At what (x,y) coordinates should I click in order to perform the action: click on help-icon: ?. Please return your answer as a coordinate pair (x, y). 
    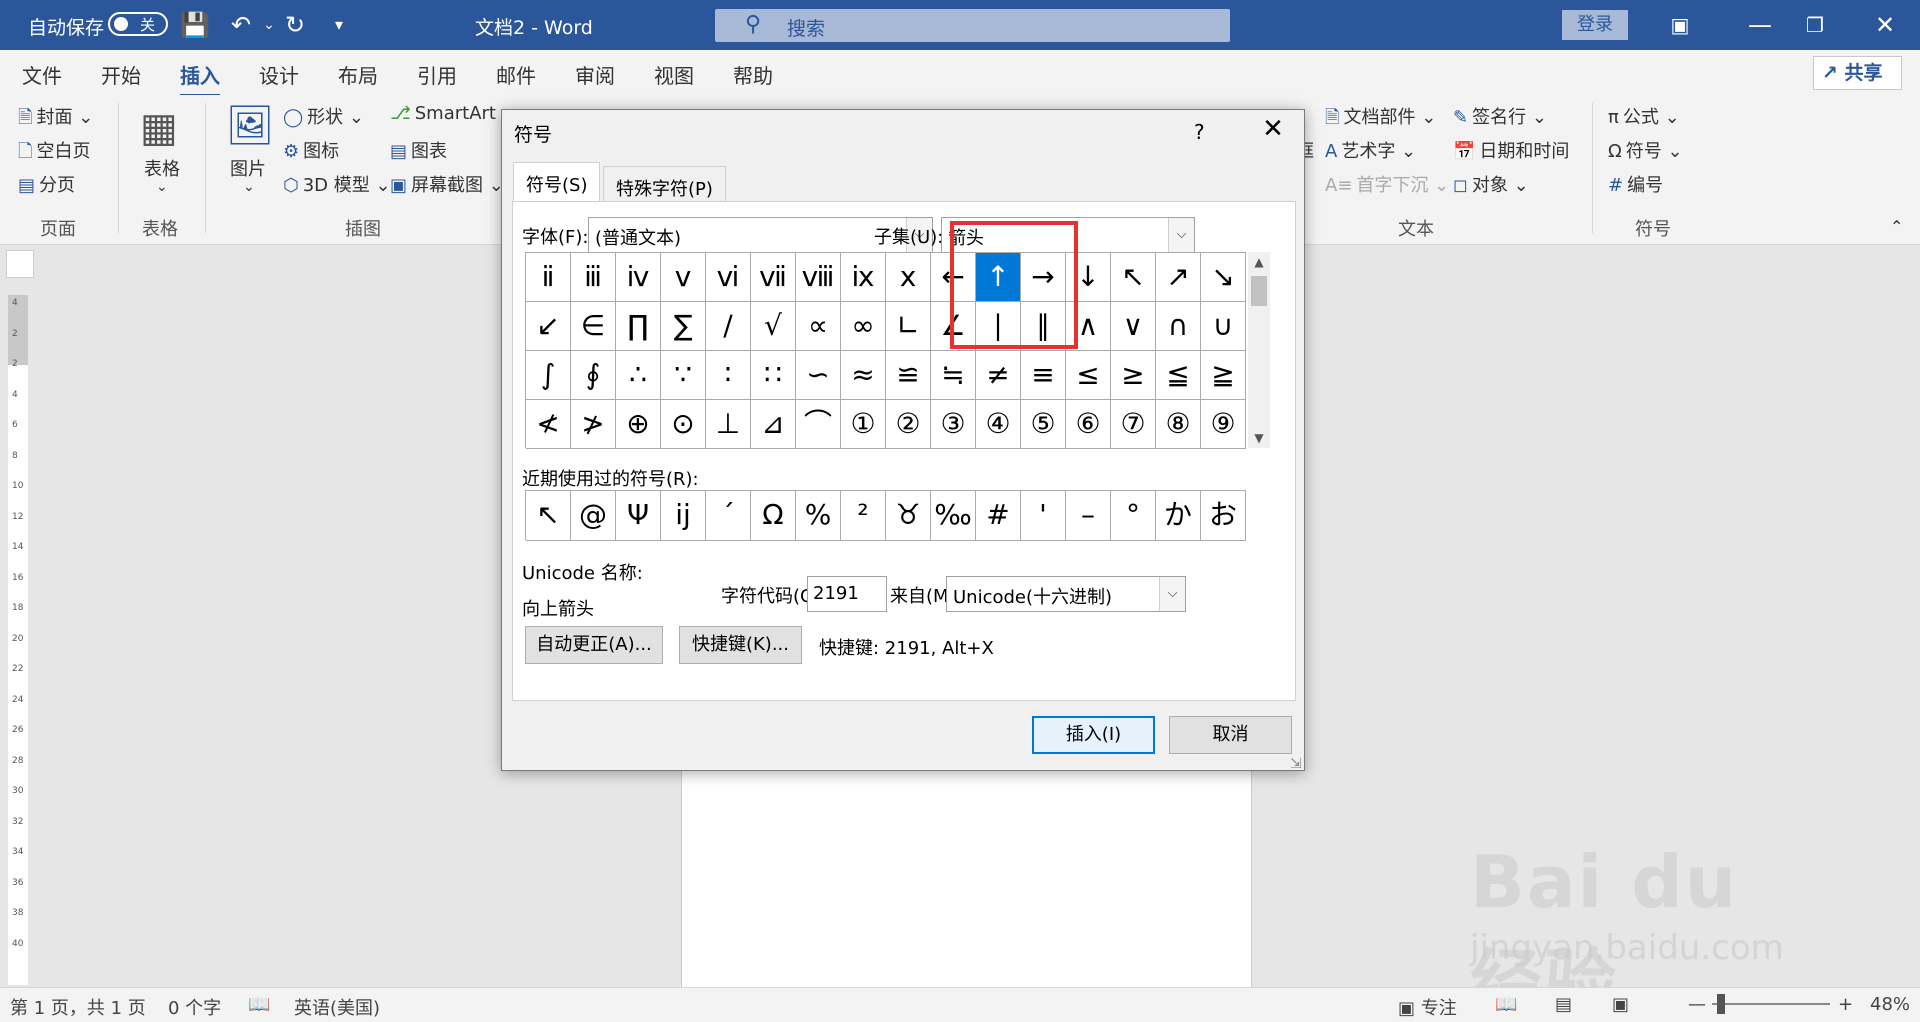
    Looking at the image, I should click on (1199, 132).